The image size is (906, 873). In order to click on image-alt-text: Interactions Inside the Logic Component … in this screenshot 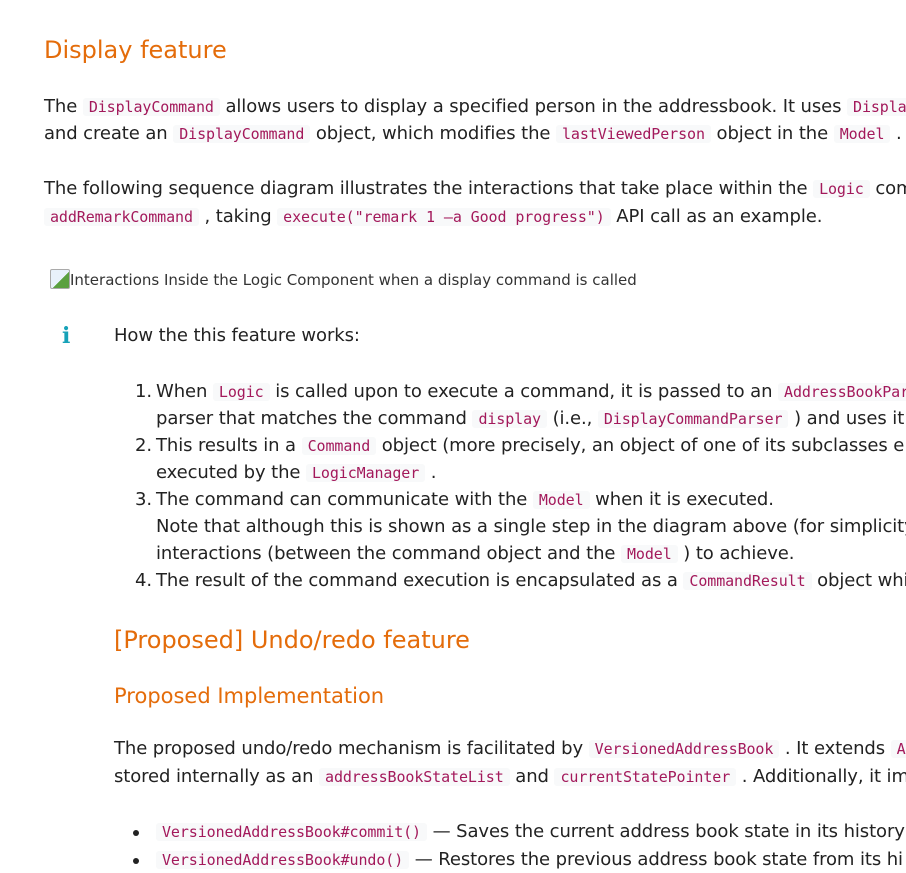, I will do `click(353, 280)`.